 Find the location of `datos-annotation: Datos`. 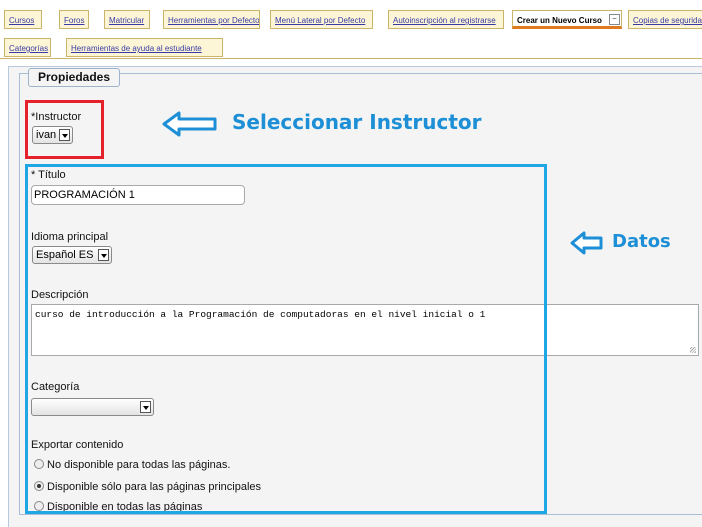

datos-annotation: Datos is located at coordinates (641, 241).